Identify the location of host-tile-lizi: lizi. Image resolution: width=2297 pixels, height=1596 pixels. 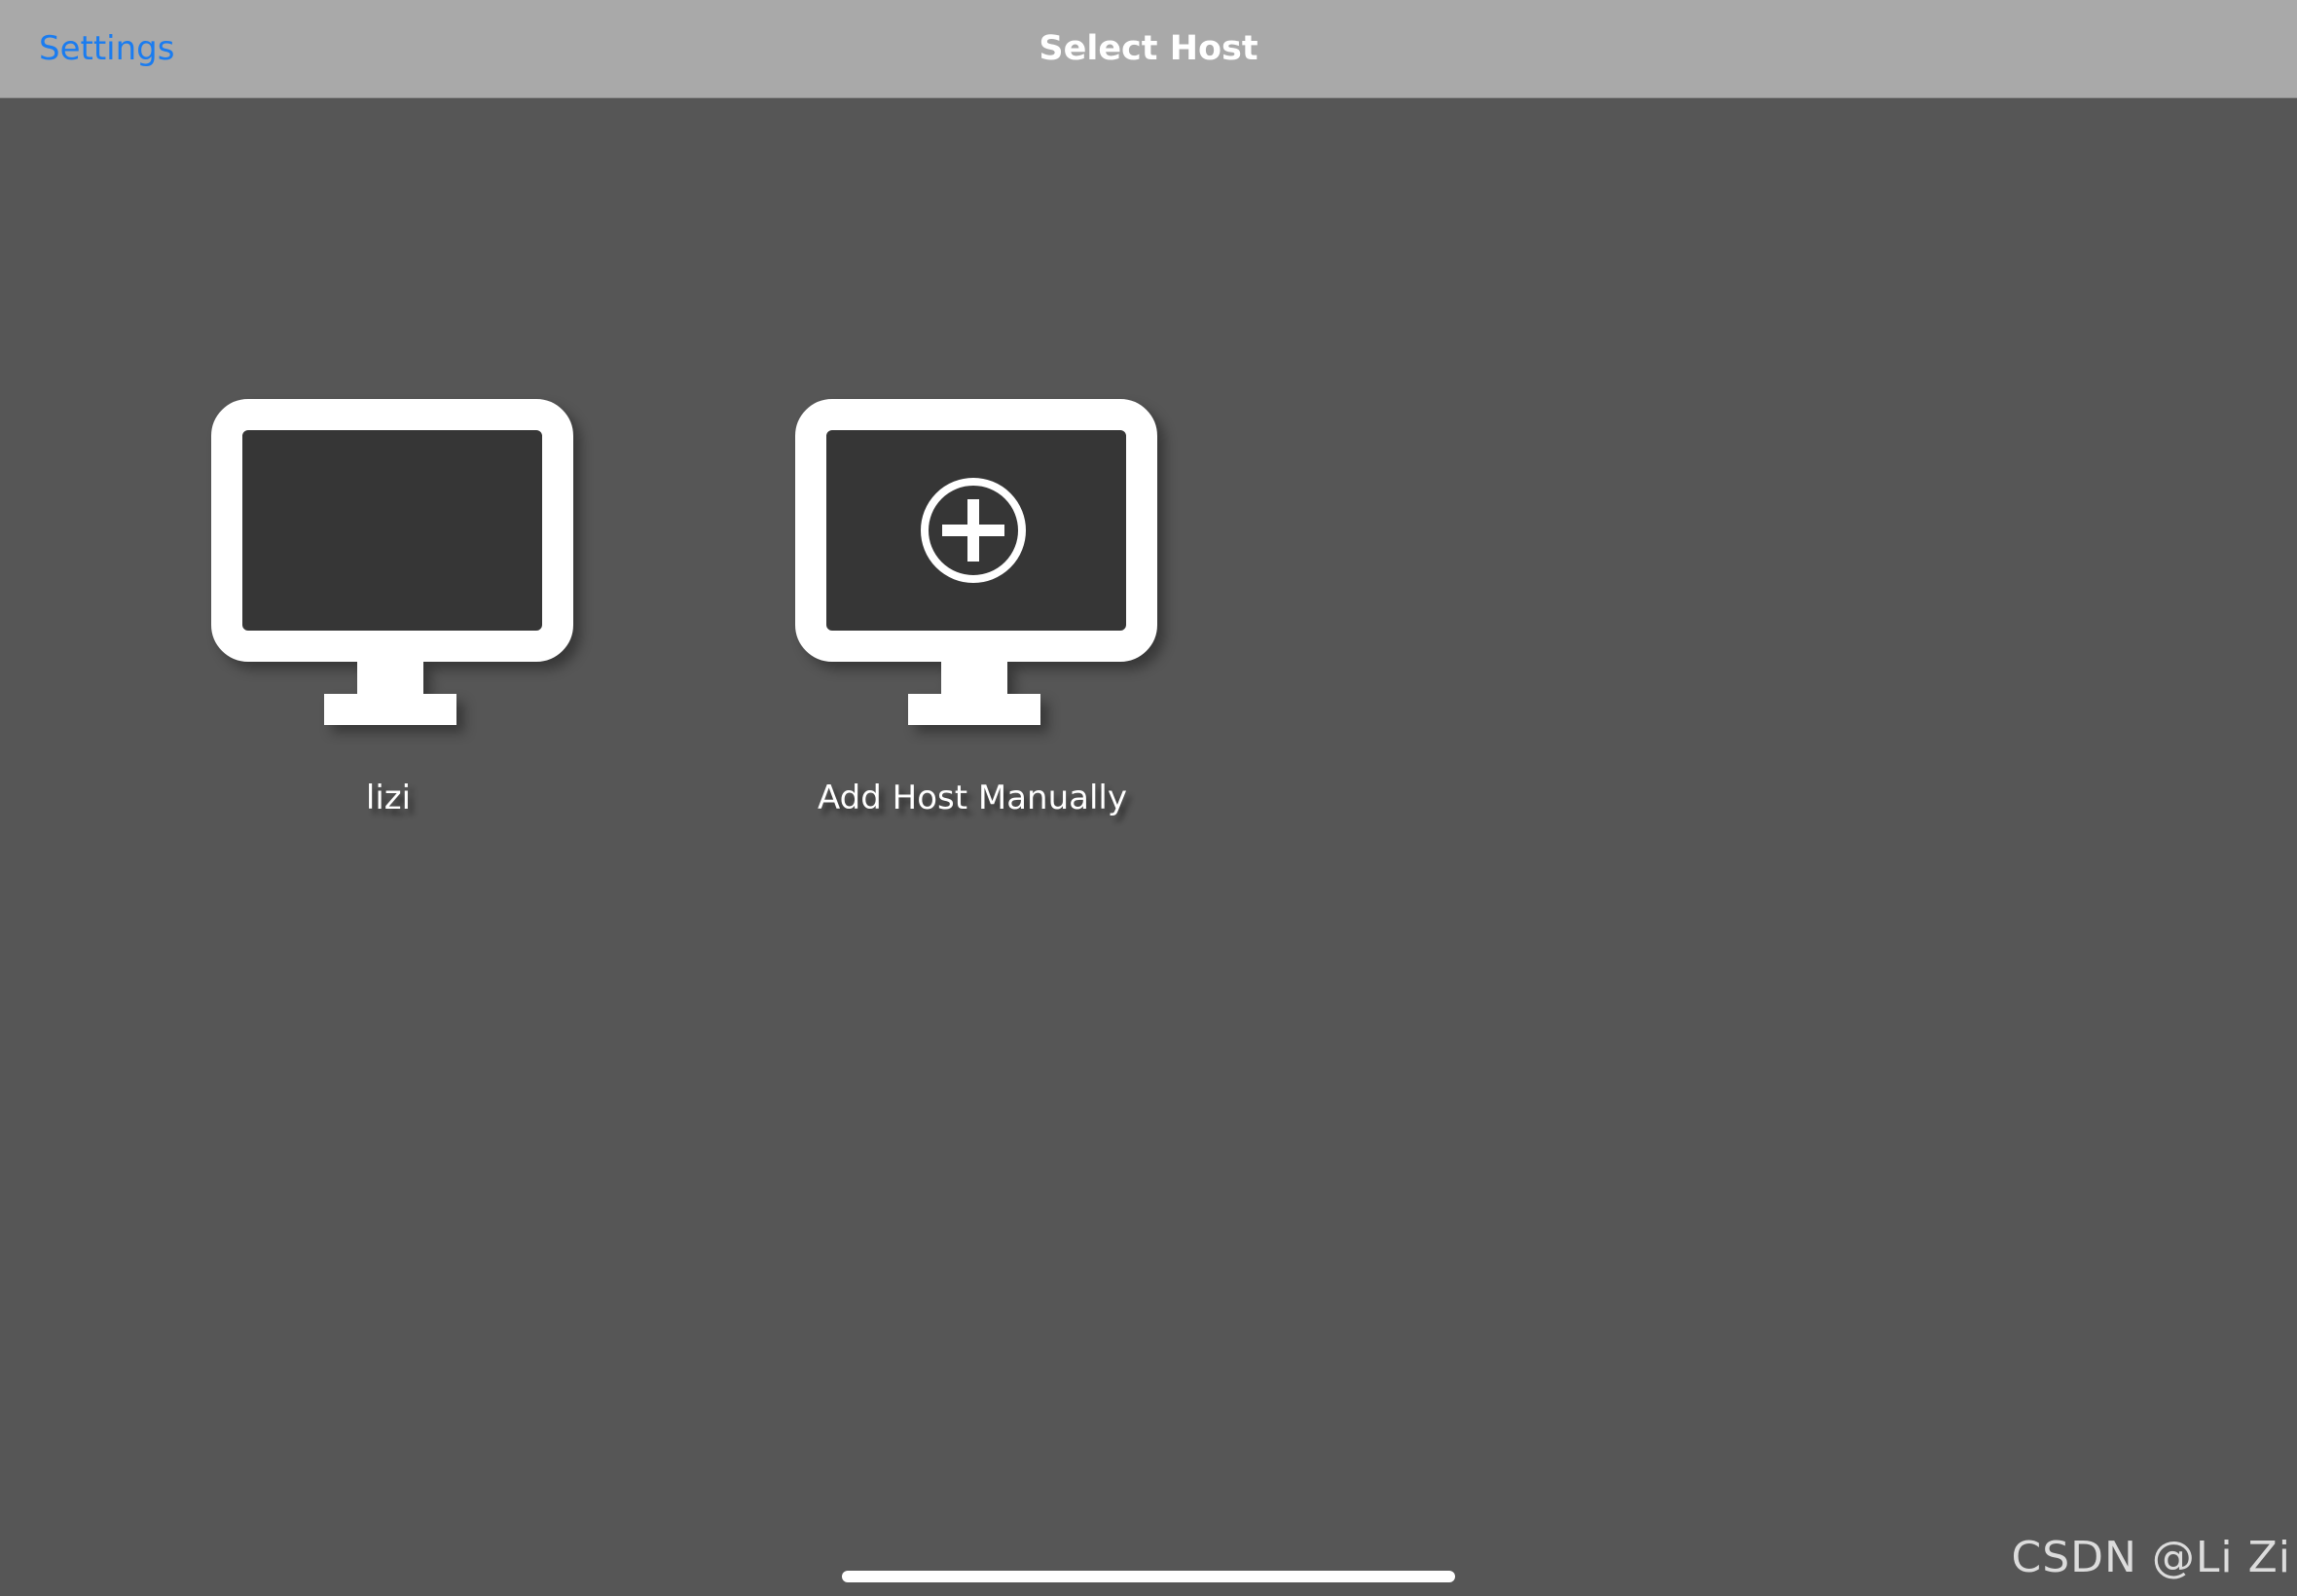
(388, 613).